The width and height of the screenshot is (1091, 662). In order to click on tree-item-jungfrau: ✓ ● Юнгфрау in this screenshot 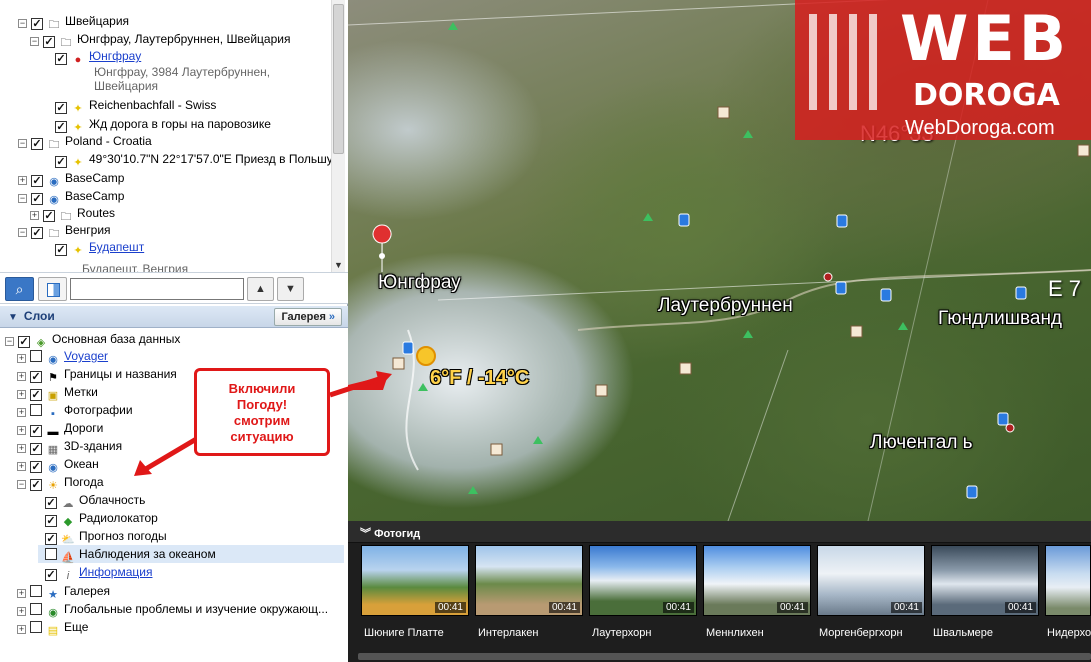, I will do `click(91, 56)`.